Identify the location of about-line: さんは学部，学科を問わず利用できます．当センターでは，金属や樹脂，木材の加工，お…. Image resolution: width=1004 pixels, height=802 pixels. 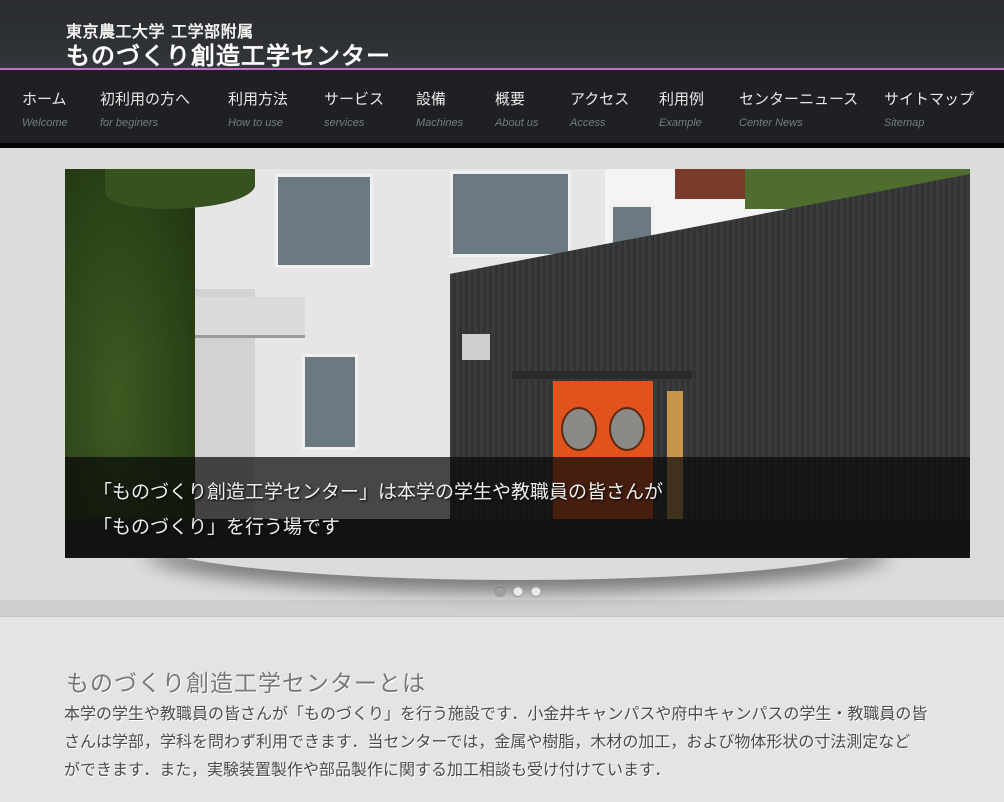
(487, 741).